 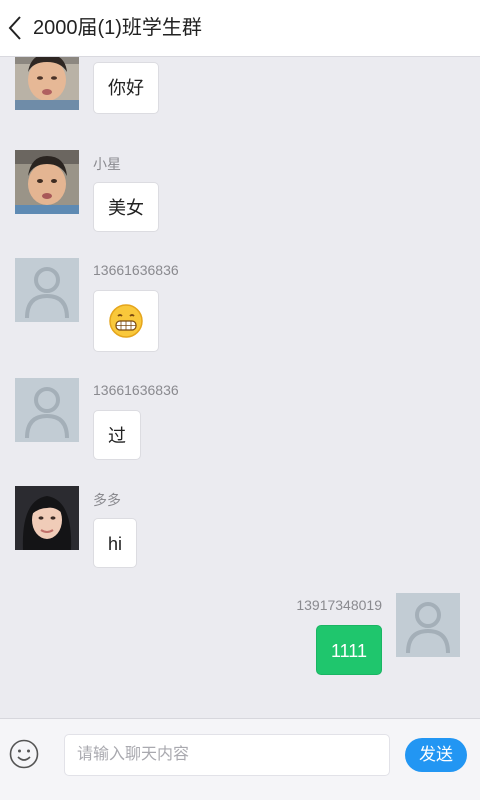 I want to click on message-bubble: 1111, so click(x=348, y=650).